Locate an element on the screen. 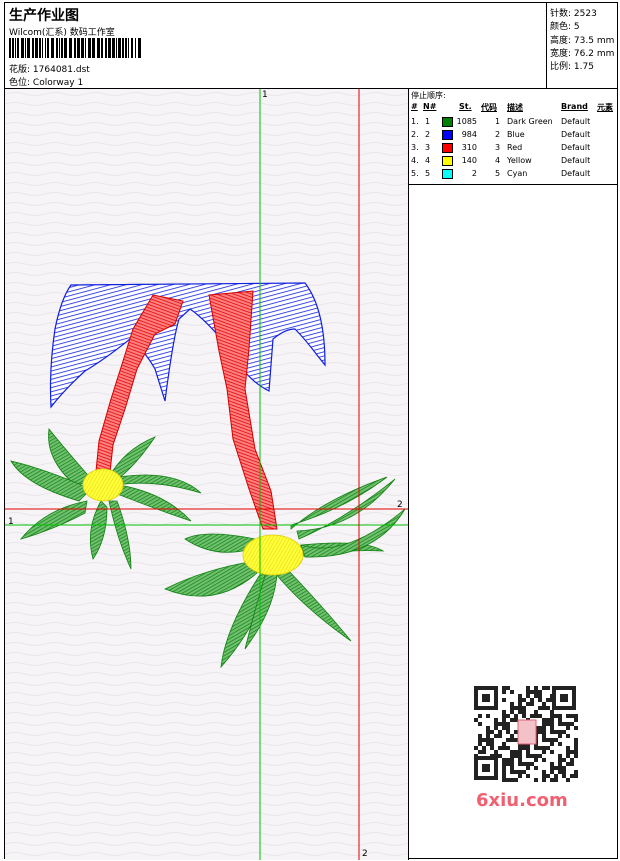 Image resolution: width=620 pixels, height=861 pixels. guide-marker-red-bottom: 2 is located at coordinates (365, 854).